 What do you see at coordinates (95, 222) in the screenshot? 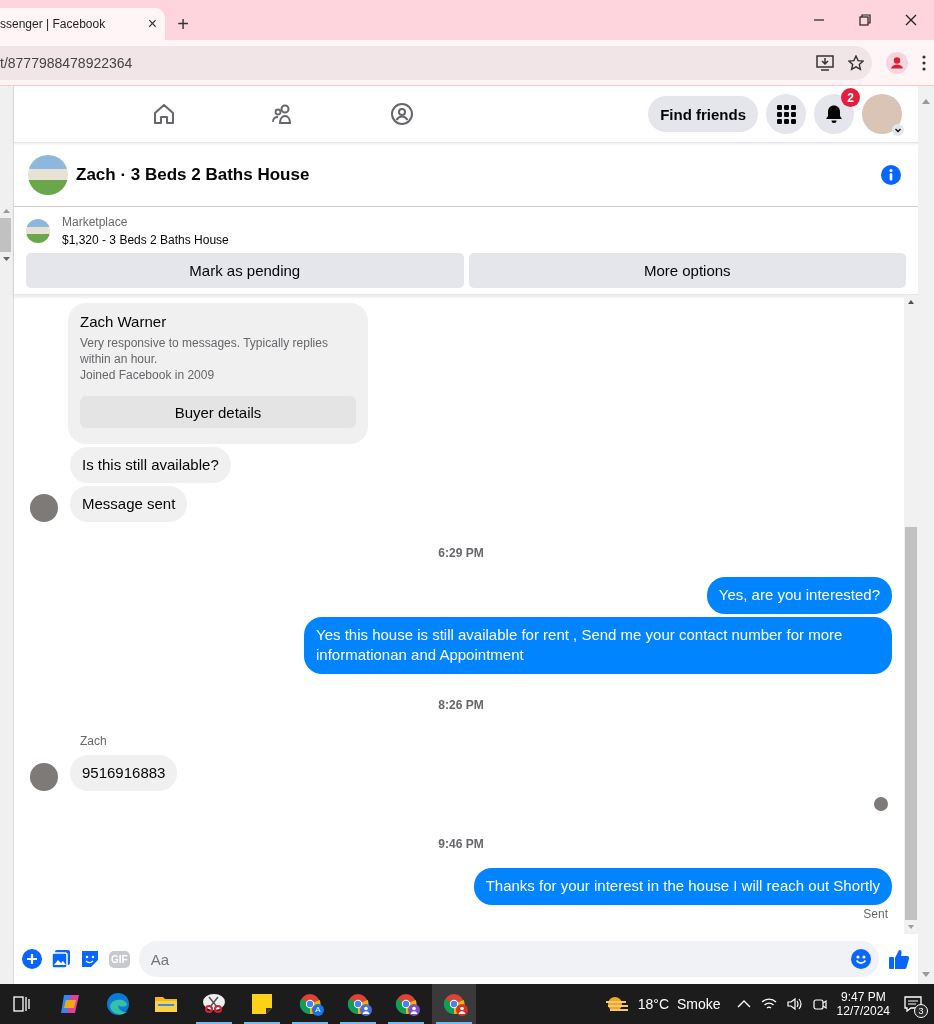
I see `listing-label: Marketplace` at bounding box center [95, 222].